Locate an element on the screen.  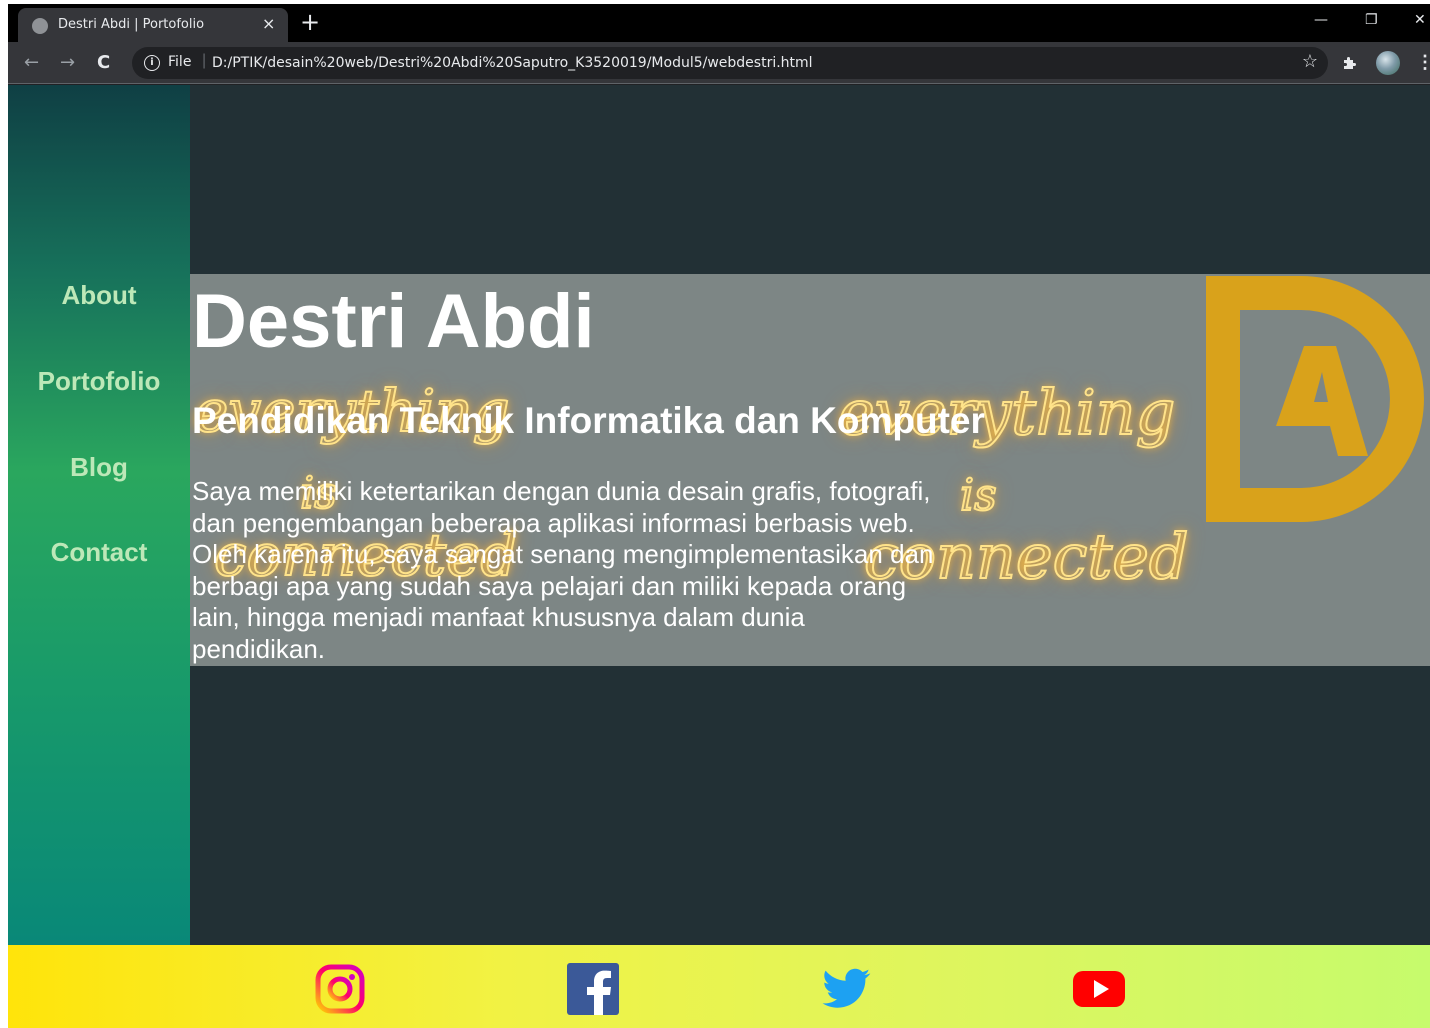
reload-button: C is located at coordinates (103, 62).